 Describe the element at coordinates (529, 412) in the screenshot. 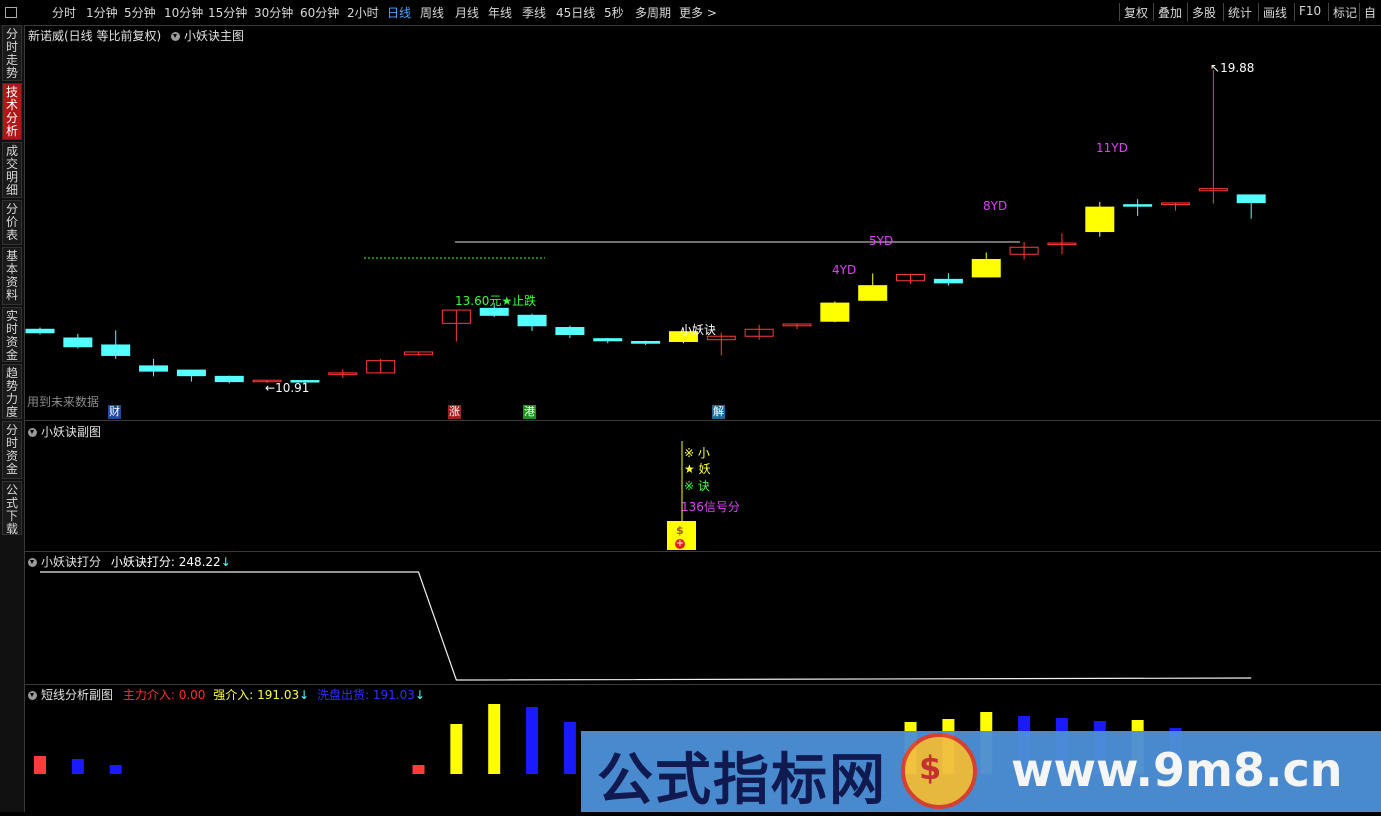

I see `event-tag-hk: 港` at that location.